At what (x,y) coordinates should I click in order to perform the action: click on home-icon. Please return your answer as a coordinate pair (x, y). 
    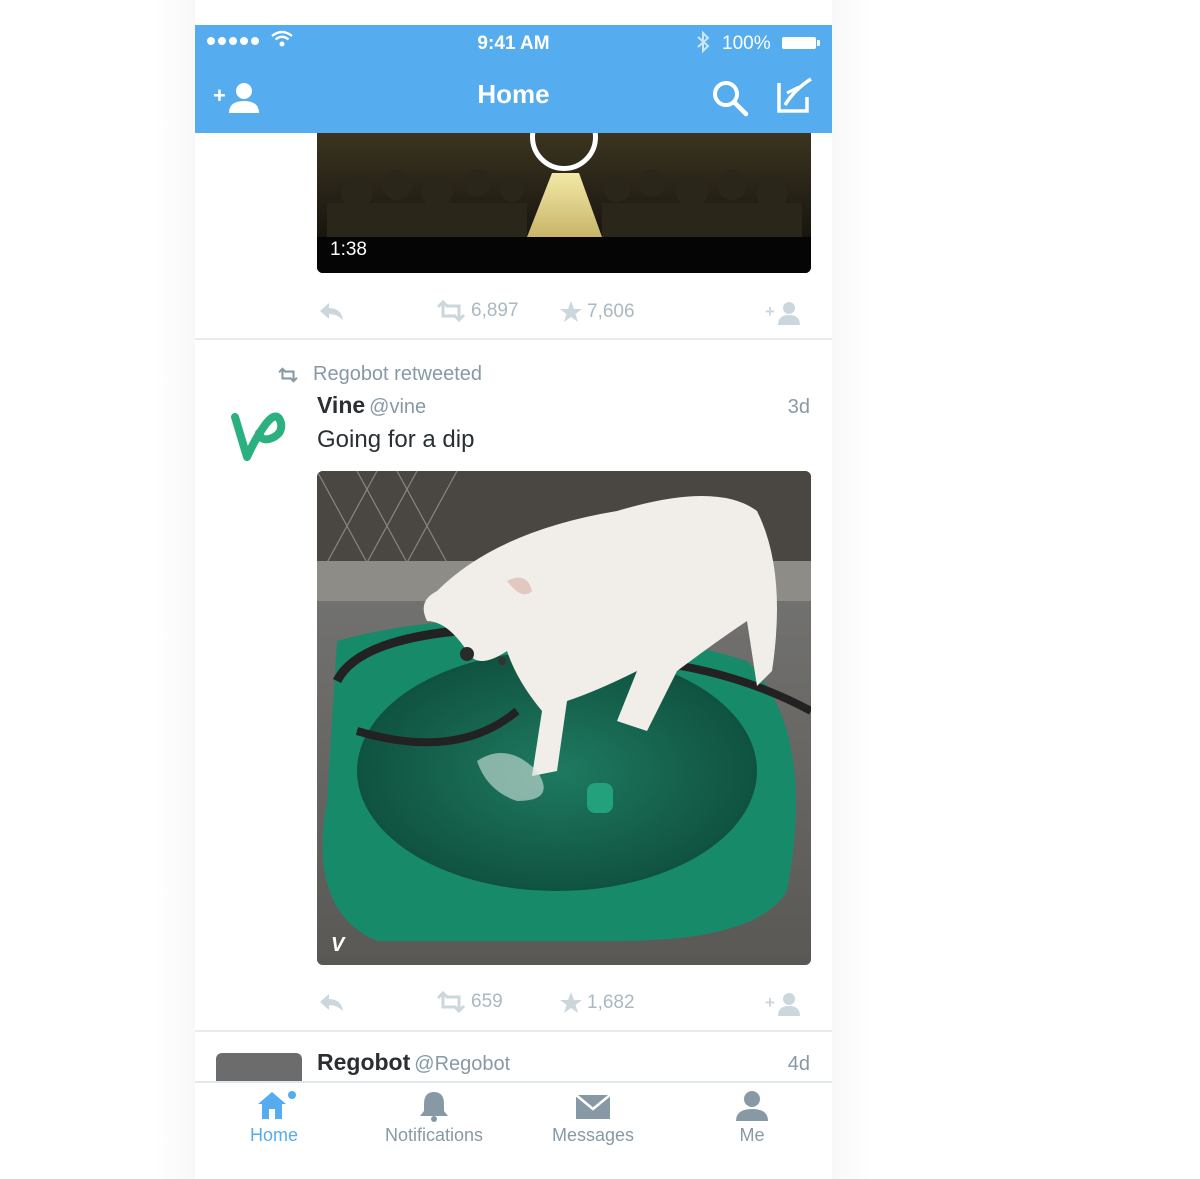
    Looking at the image, I should click on (277, 1105).